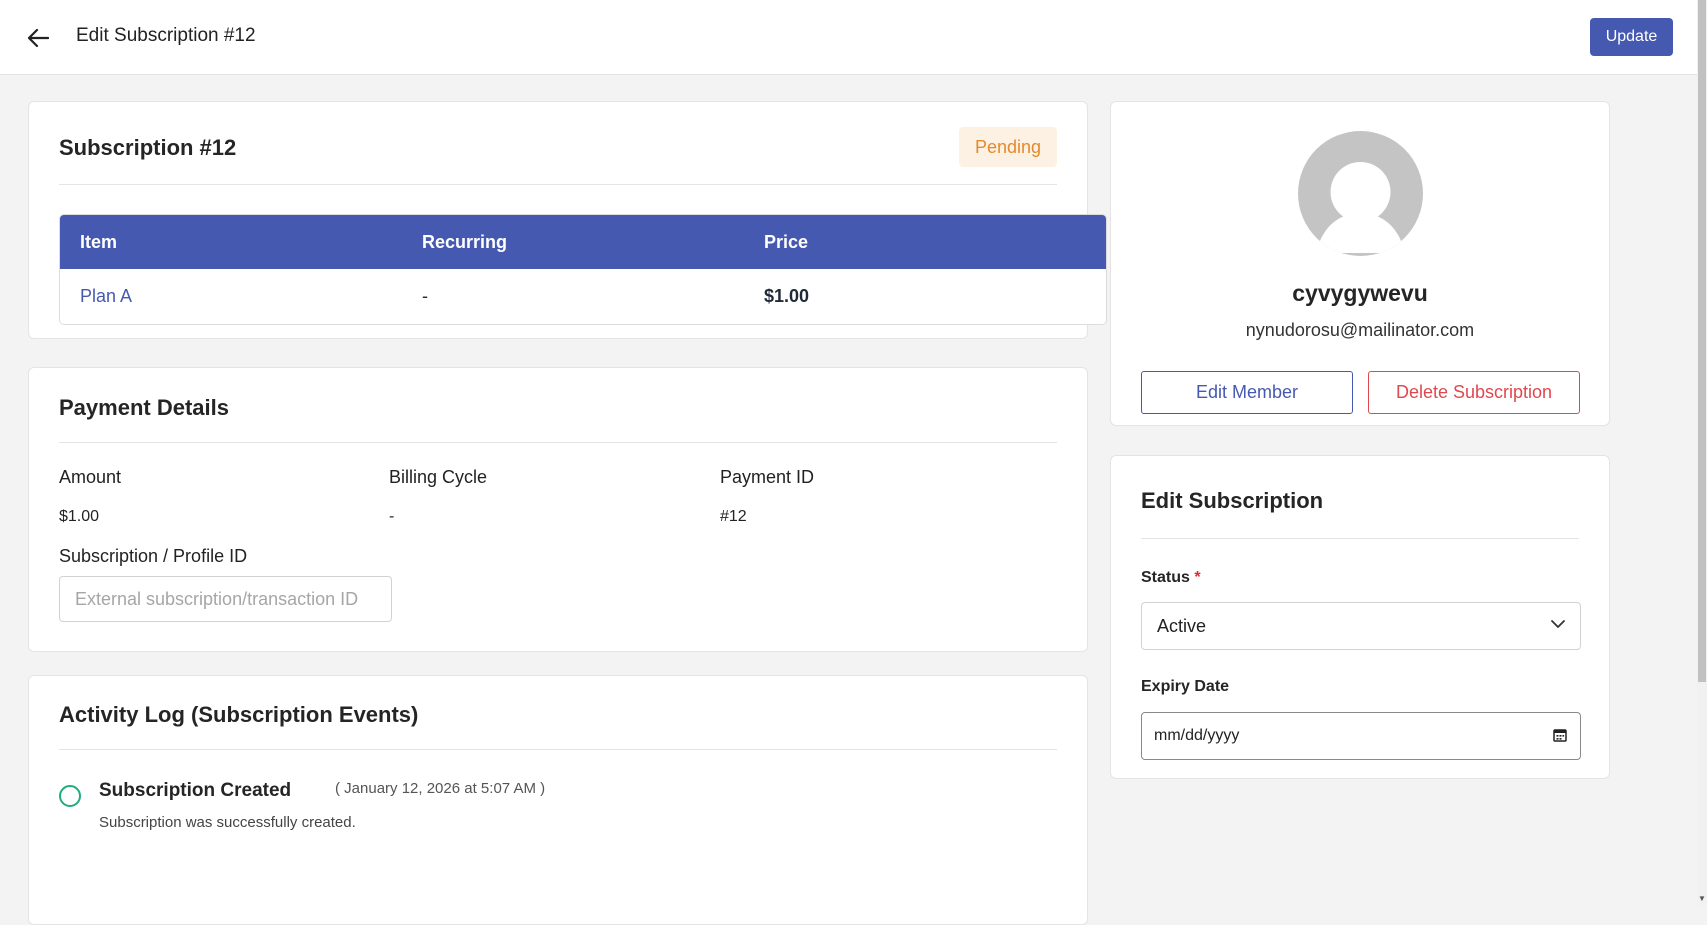 The width and height of the screenshot is (1707, 925). Describe the element at coordinates (90, 477) in the screenshot. I see `amount-label: Amount` at that location.